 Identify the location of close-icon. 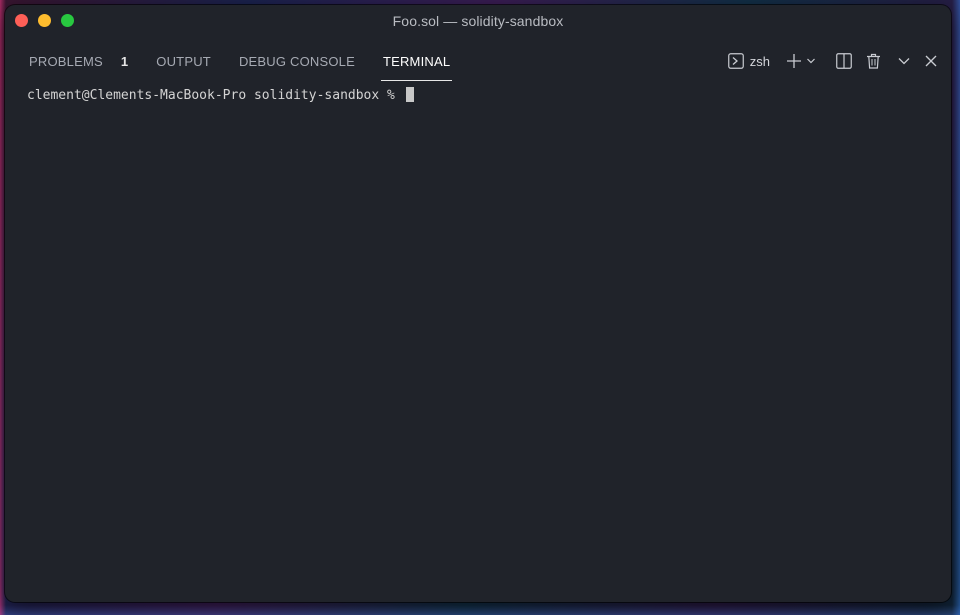
(931, 61).